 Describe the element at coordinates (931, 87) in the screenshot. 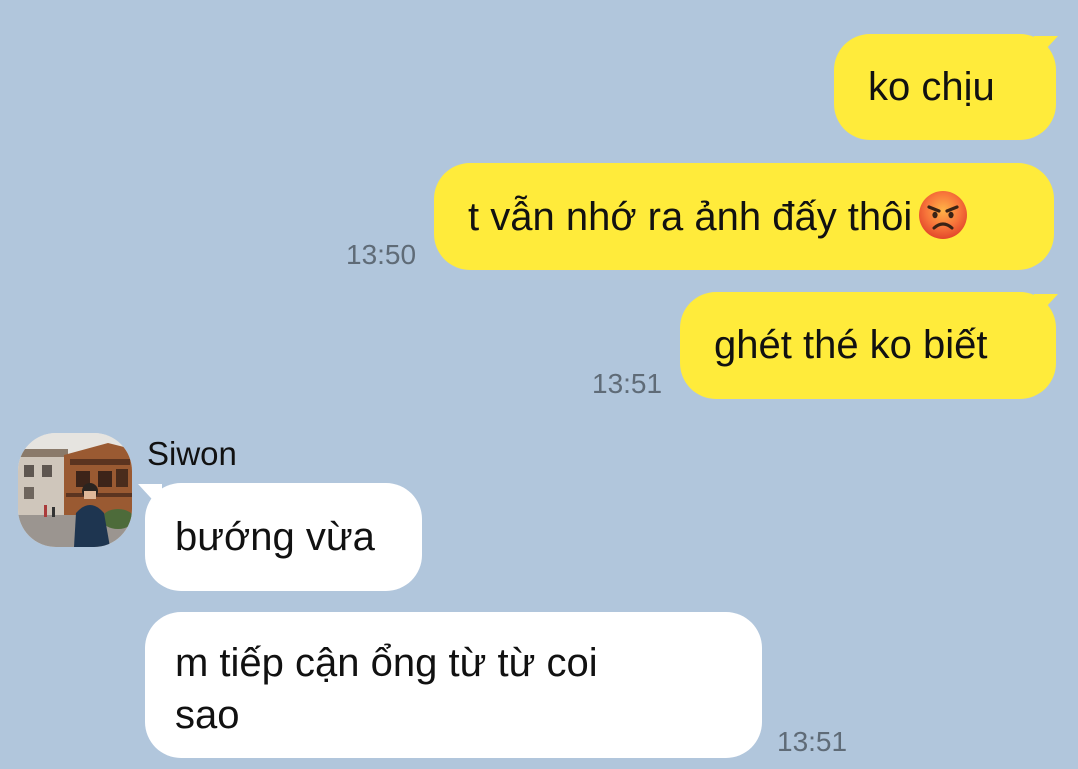

I see `message-text: ko chịu` at that location.